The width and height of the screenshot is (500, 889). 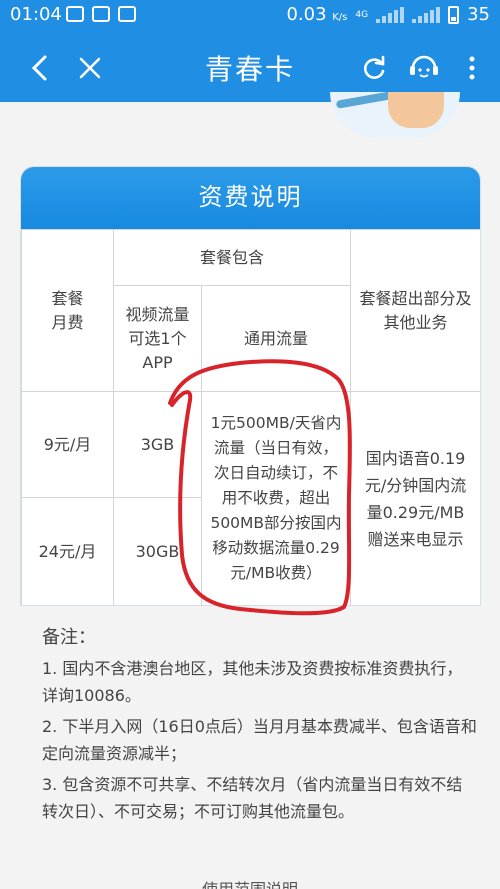 I want to click on row-video-30gb: 30GB, so click(x=157, y=551).